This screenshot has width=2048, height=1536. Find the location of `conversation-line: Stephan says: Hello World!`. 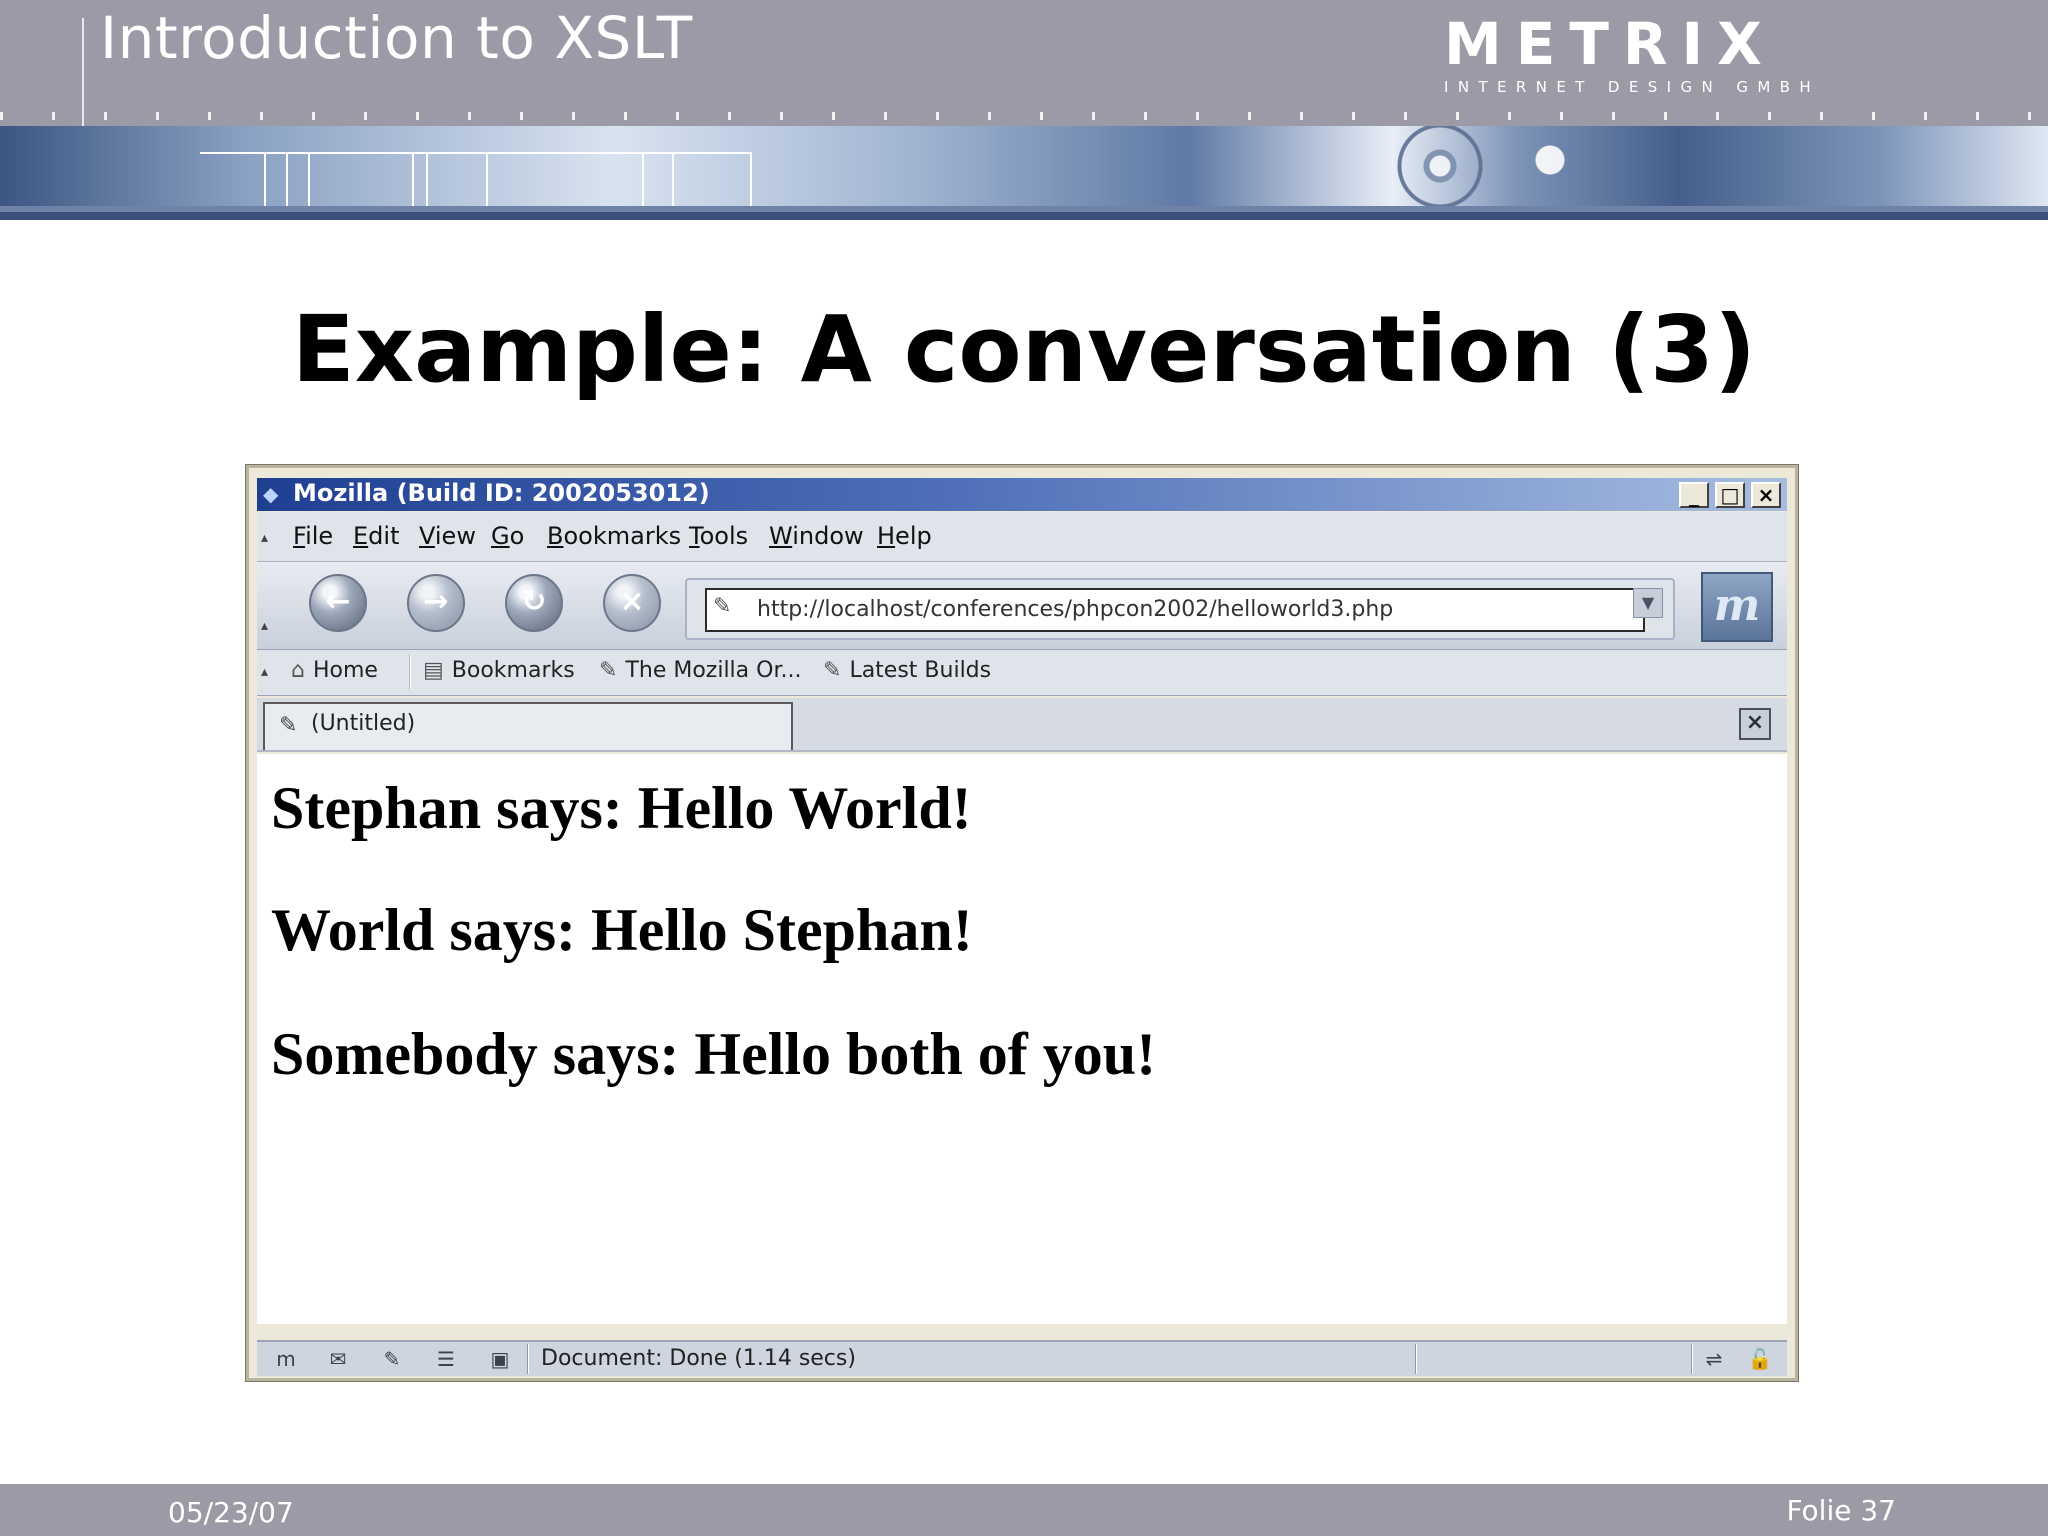

conversation-line: Stephan says: Hello World! is located at coordinates (621, 808).